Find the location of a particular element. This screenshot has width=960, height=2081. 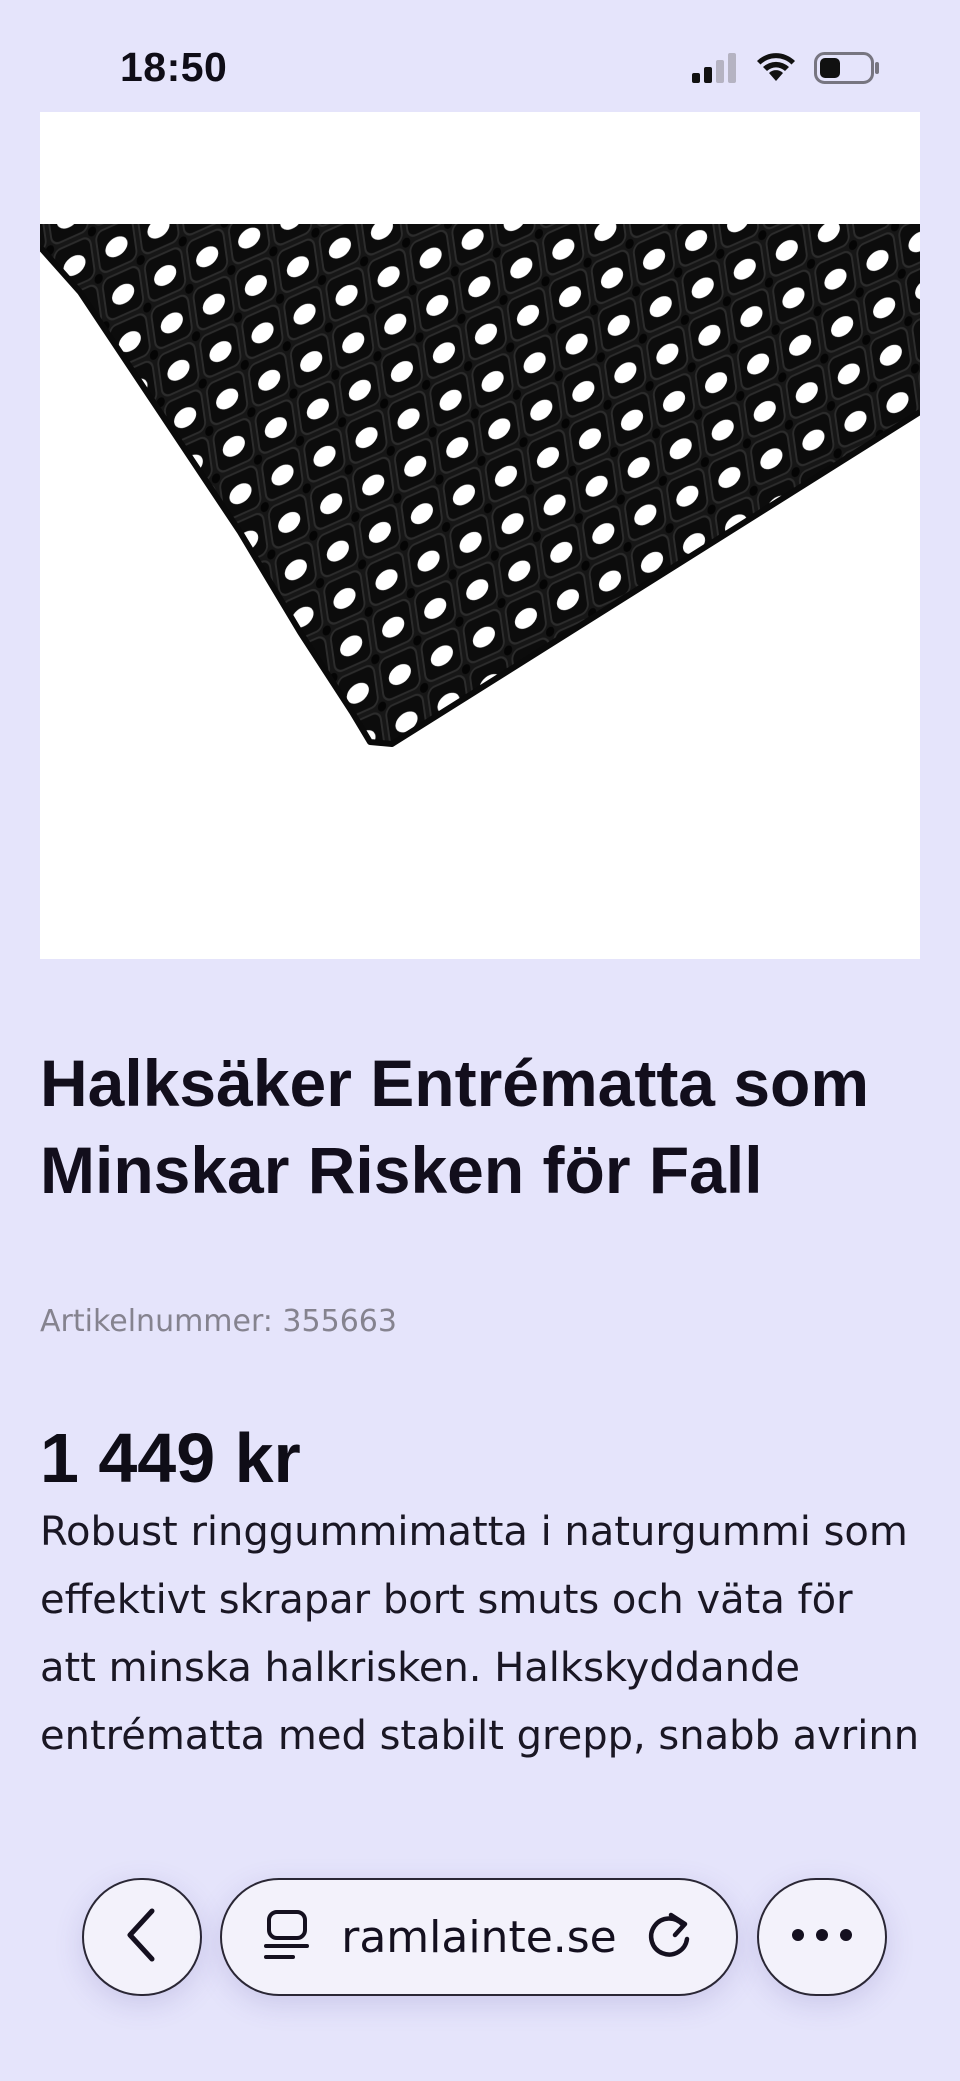

page-menu-icon is located at coordinates (288, 1937).